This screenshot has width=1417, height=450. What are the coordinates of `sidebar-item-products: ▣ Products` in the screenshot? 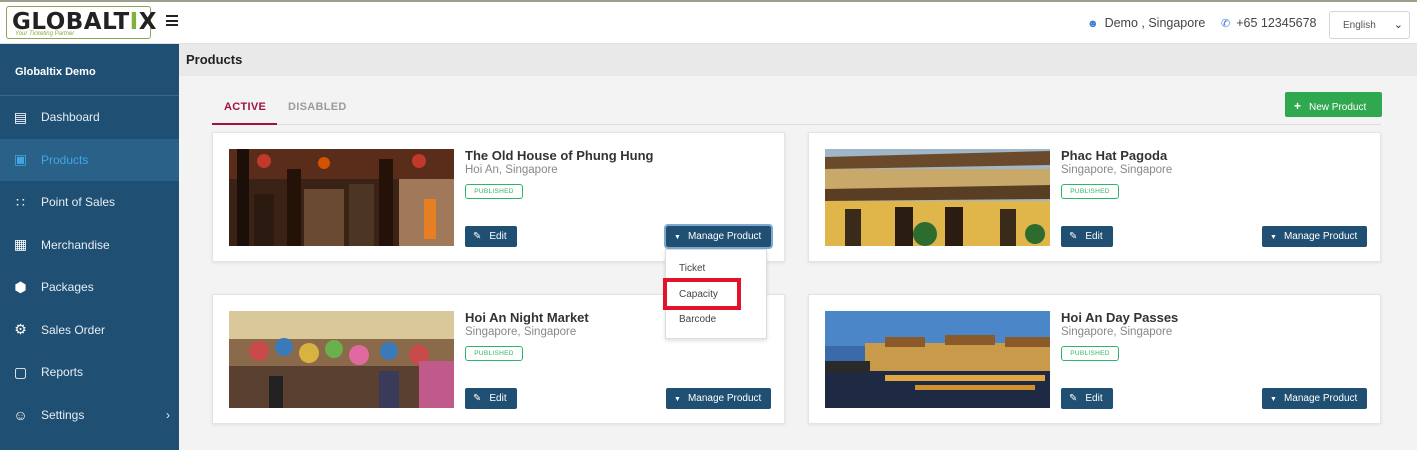 It's located at (89, 159).